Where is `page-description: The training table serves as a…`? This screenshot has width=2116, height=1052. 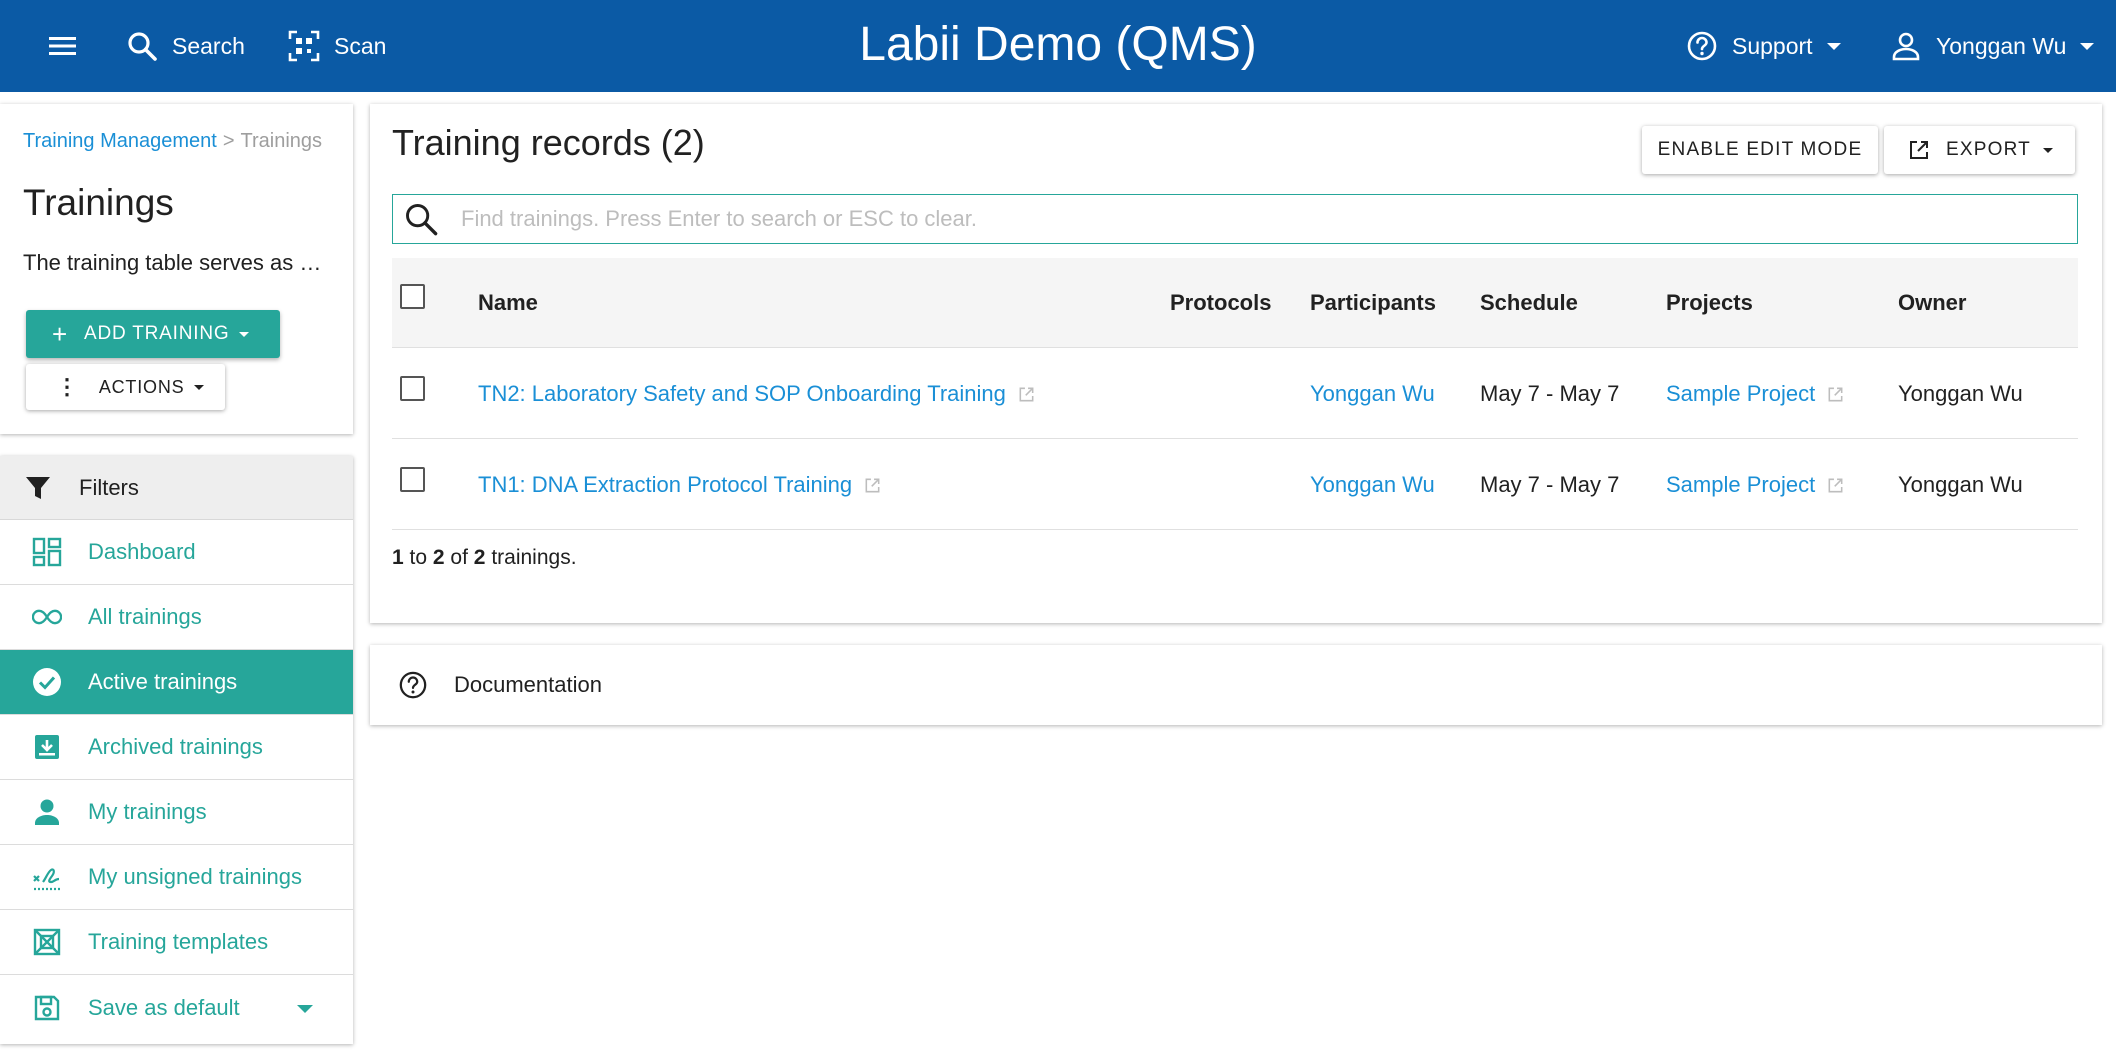 page-description: The training table serves as a… is located at coordinates (178, 262).